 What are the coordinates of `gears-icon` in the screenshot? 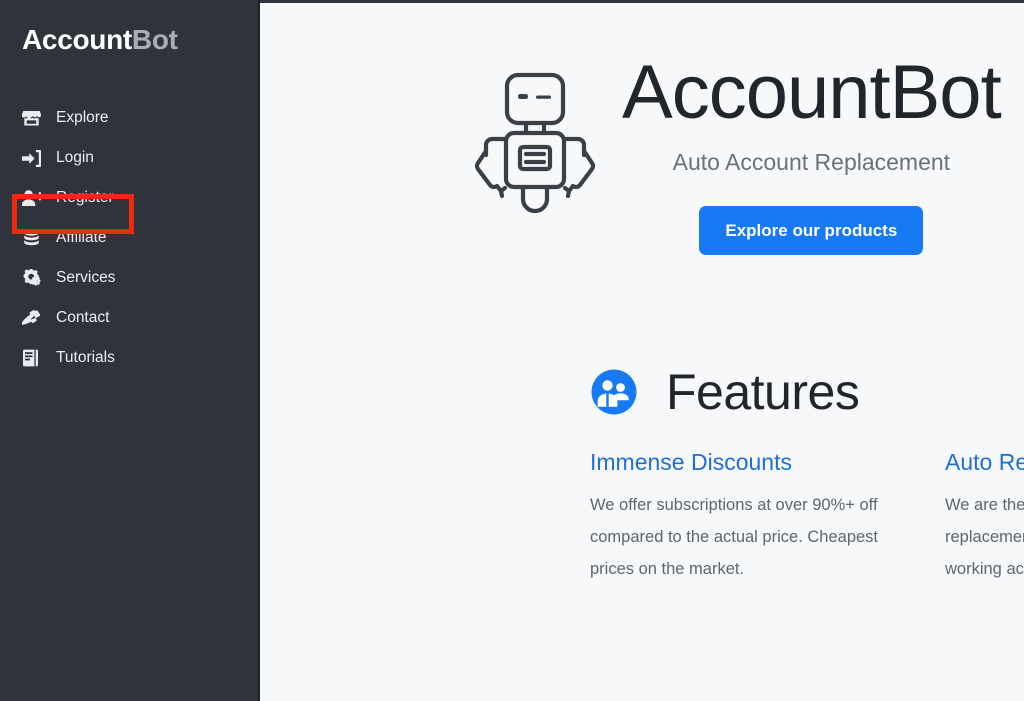 It's located at (33, 278).